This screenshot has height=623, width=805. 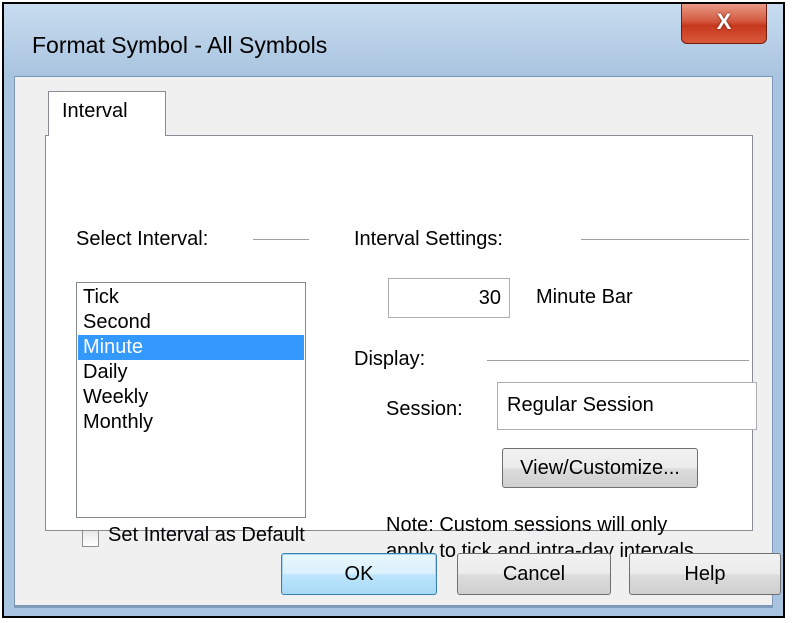 What do you see at coordinates (424, 409) in the screenshot?
I see `session-label: Session:` at bounding box center [424, 409].